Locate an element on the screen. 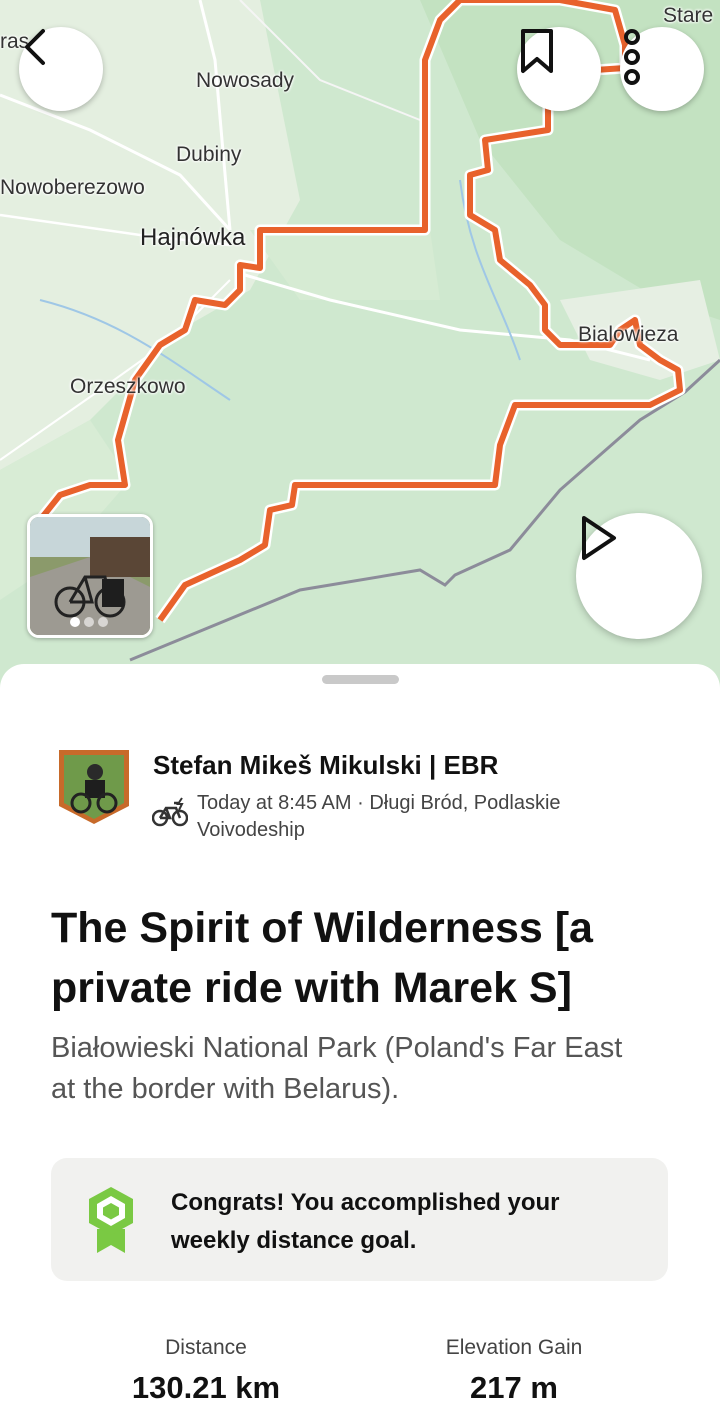  stat-elevation-gain: Elevation Gain 217 m is located at coordinates (514, 1371).